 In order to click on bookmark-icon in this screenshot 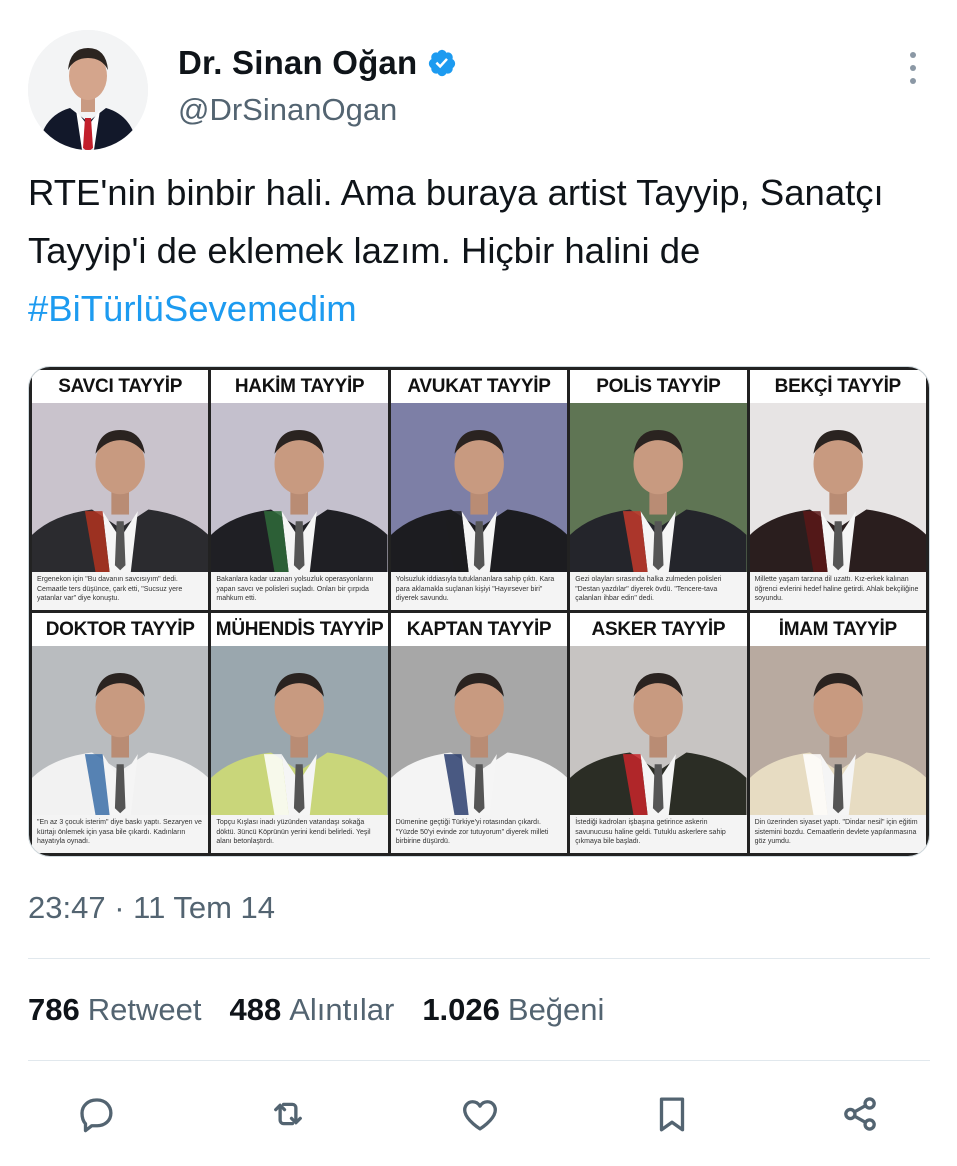, I will do `click(672, 1114)`.